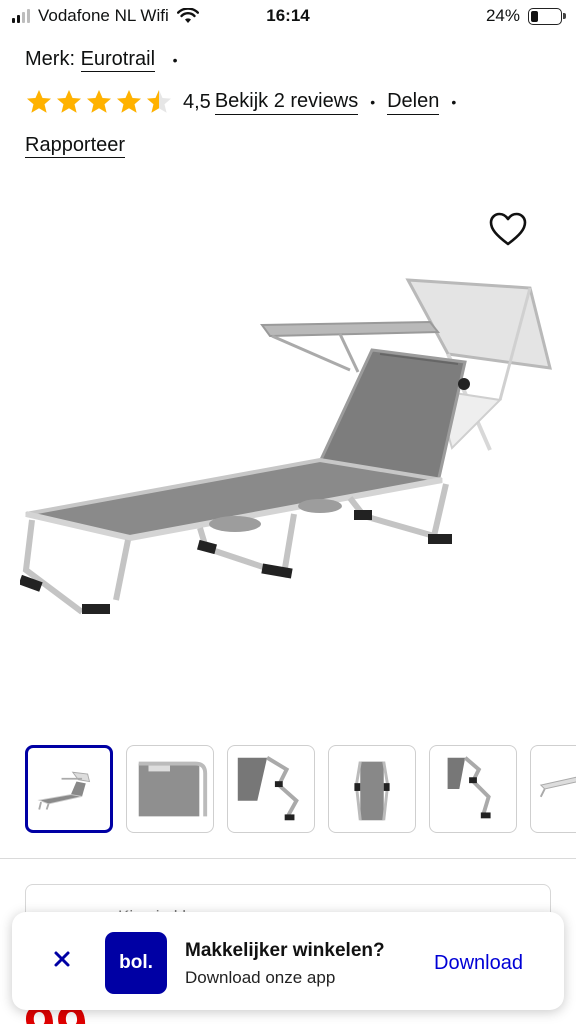 This screenshot has height=1024, width=576. What do you see at coordinates (50, 59) in the screenshot?
I see `brand-label: Merk:` at bounding box center [50, 59].